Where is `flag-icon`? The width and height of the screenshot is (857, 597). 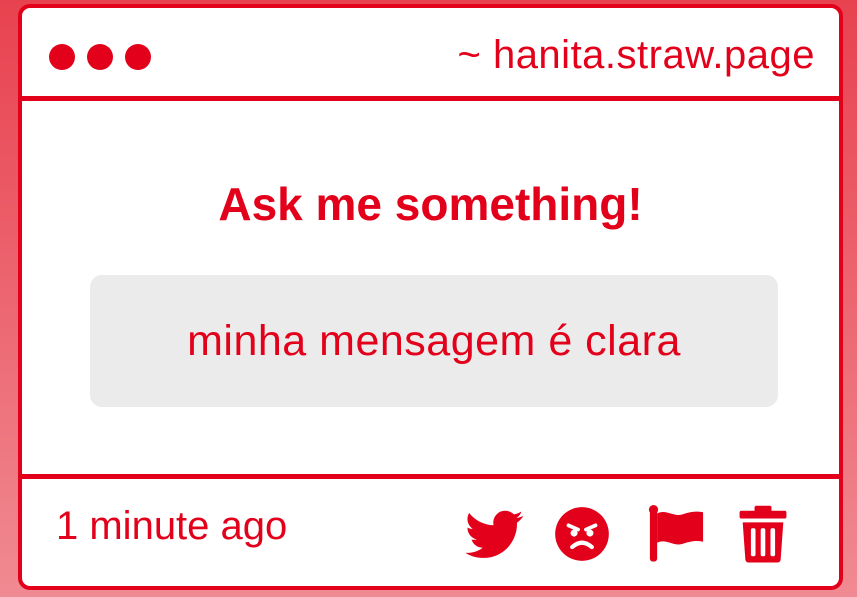
flag-icon is located at coordinates (676, 533).